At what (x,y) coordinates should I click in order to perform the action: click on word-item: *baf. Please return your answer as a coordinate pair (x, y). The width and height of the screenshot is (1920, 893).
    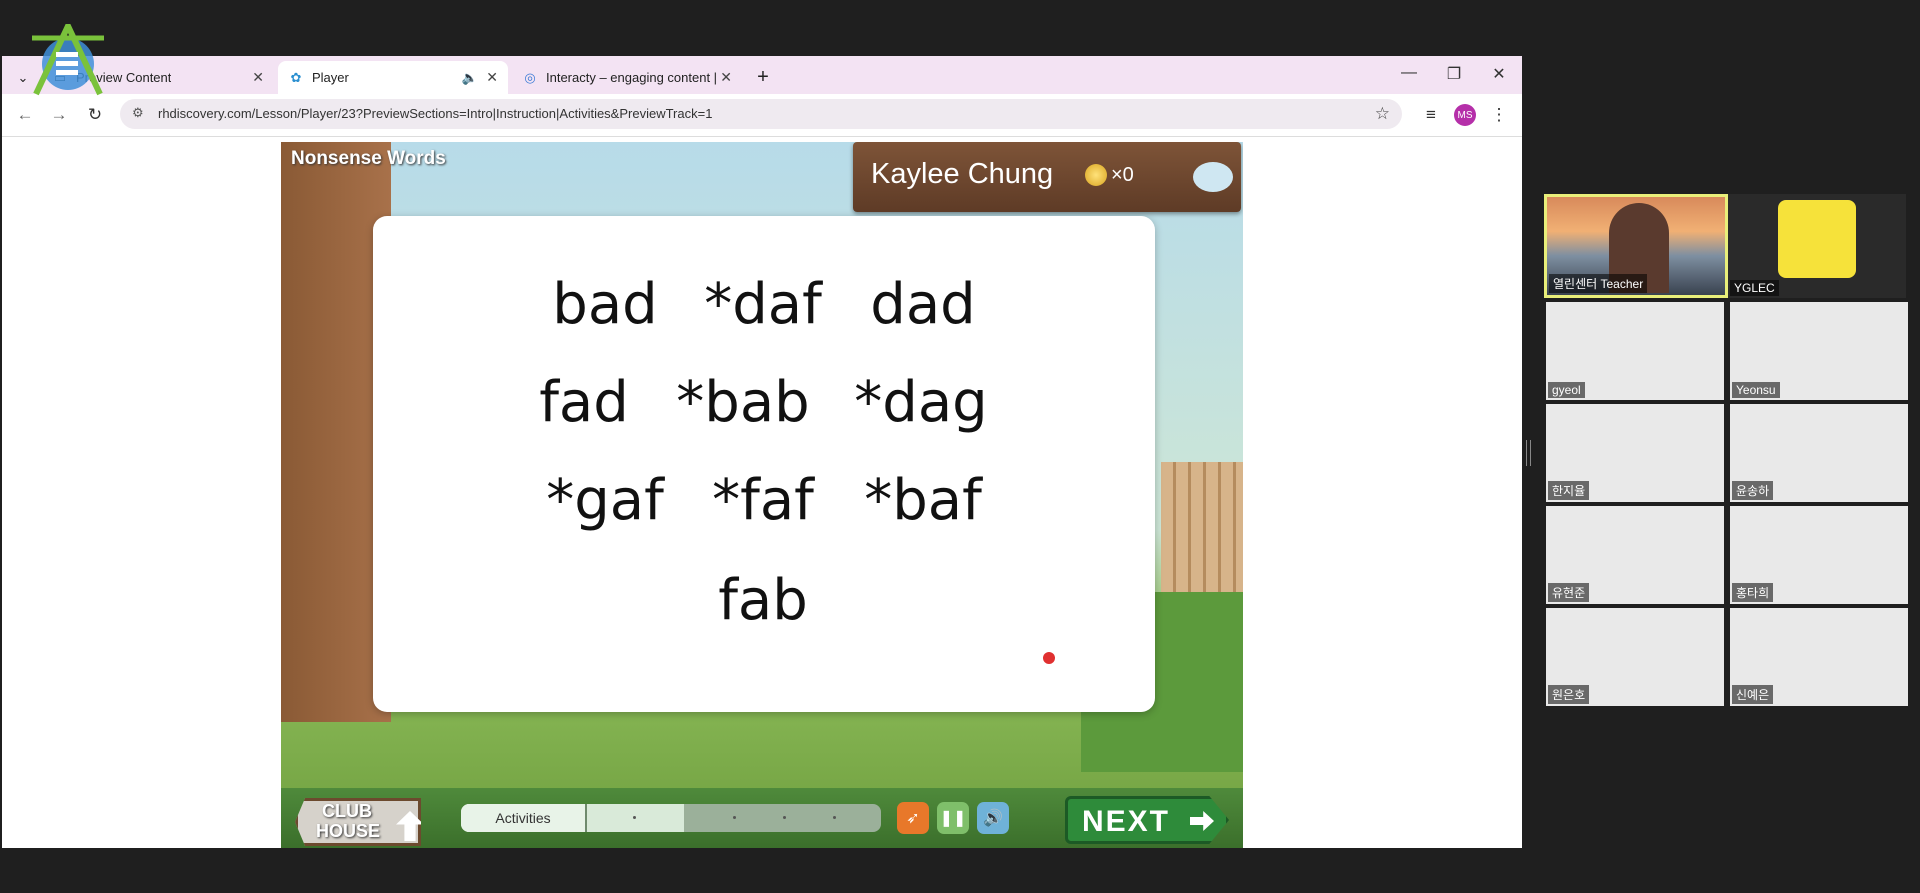
    Looking at the image, I should click on (923, 500).